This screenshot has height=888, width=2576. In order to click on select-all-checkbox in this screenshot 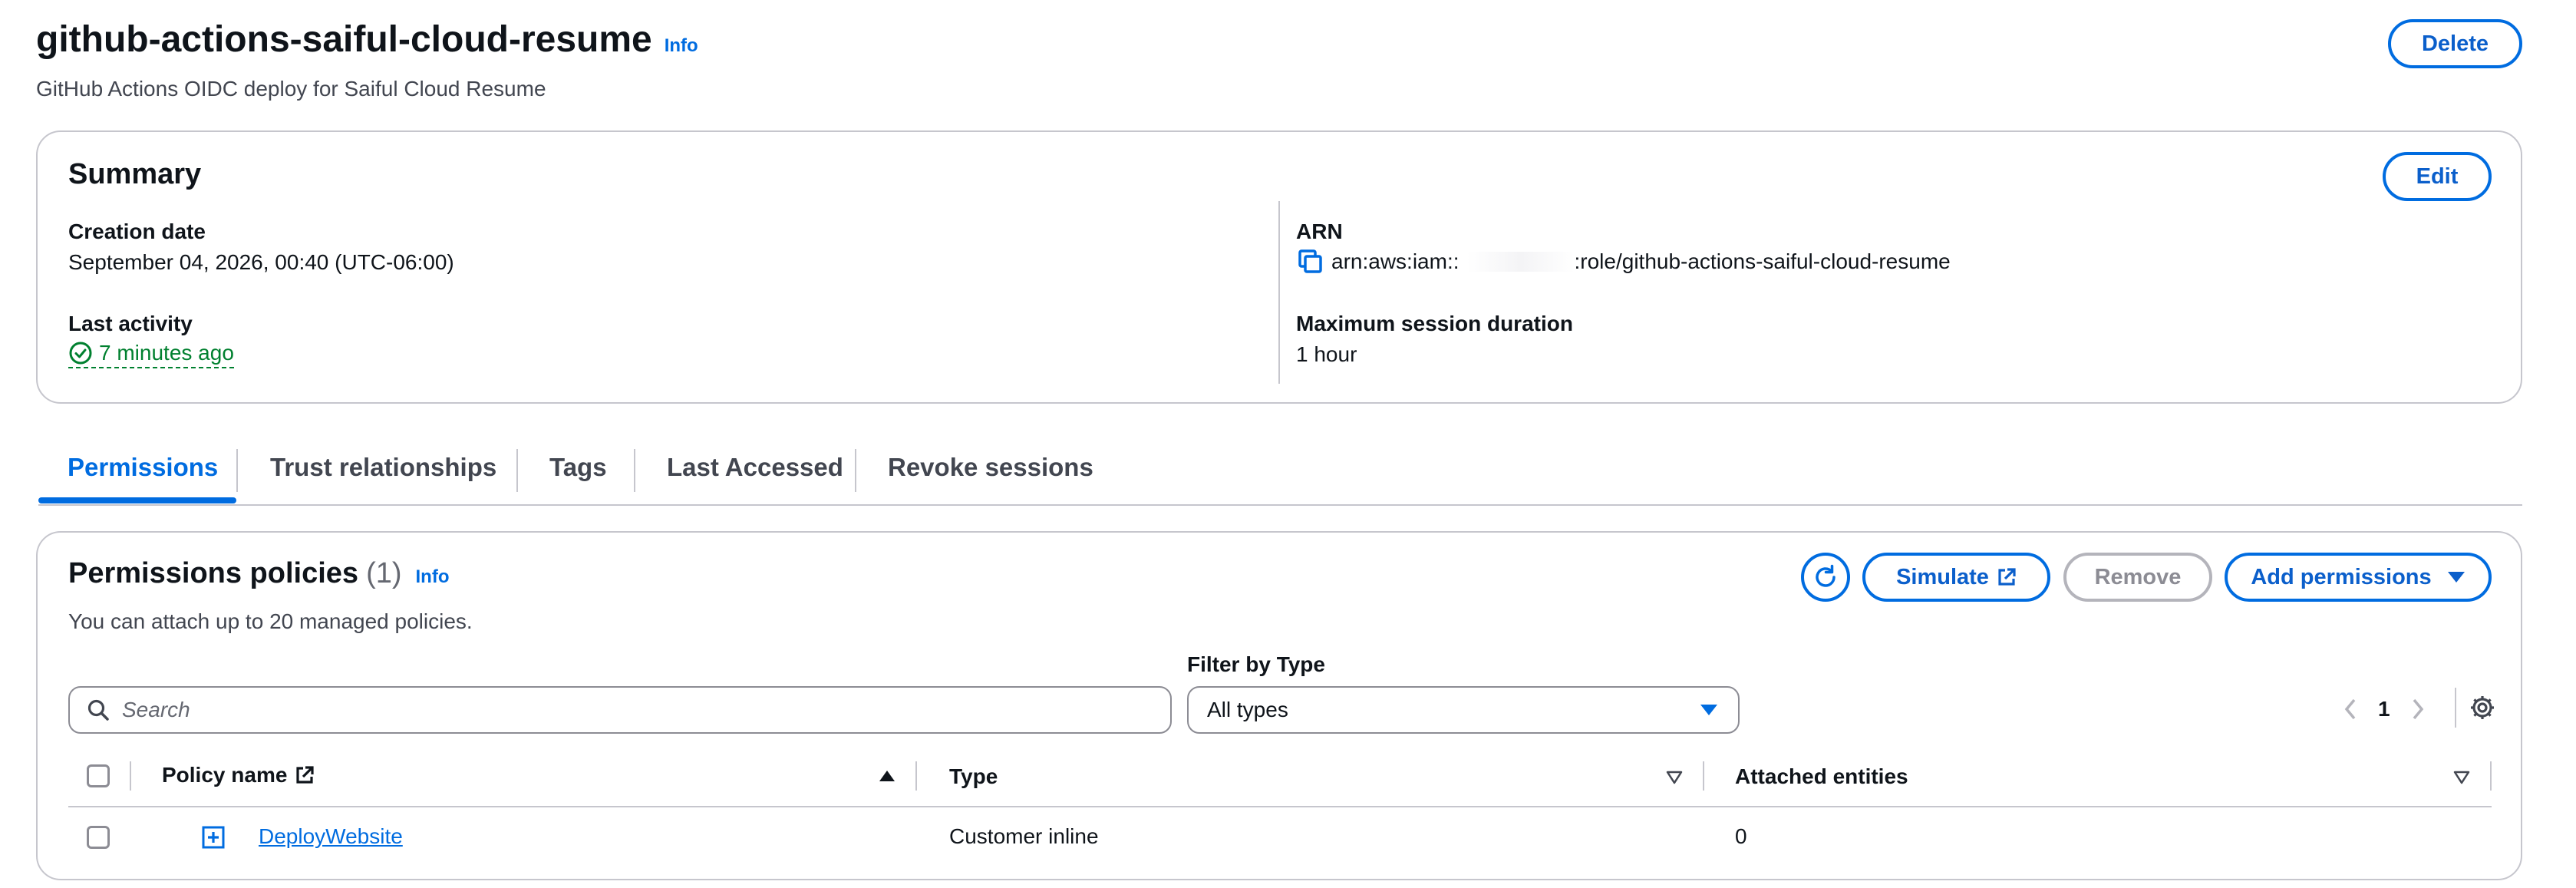, I will do `click(98, 775)`.